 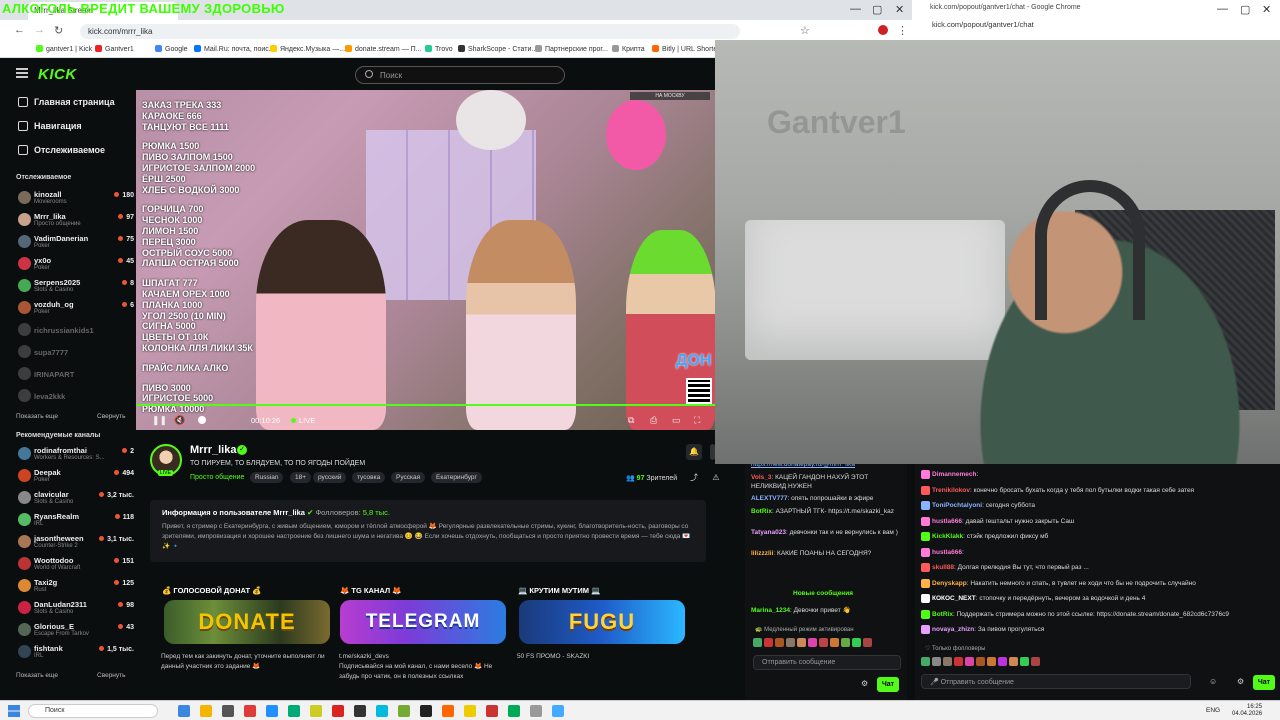 I want to click on chat-username: Dimannemech, so click(x=954, y=474).